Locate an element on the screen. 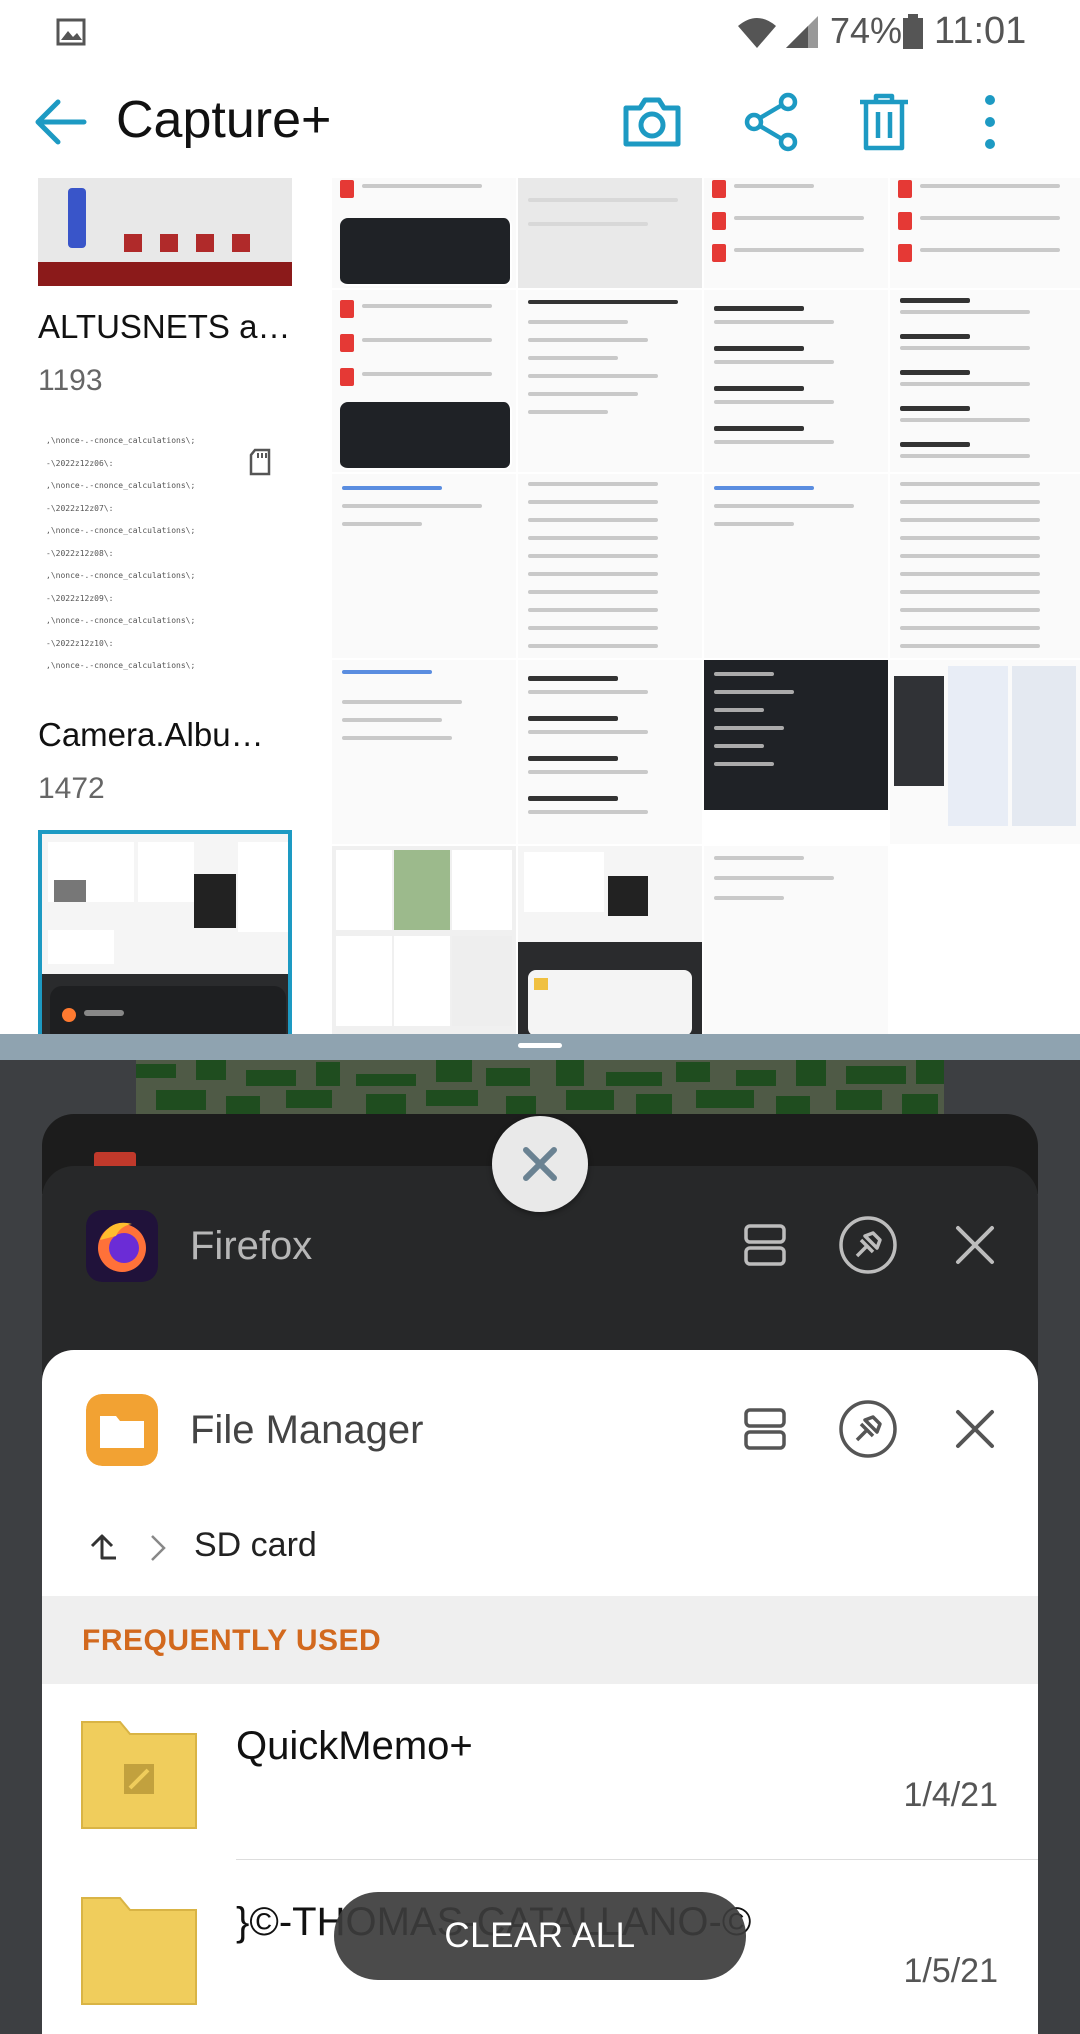 The width and height of the screenshot is (1080, 2034). section-title: FREQUENTLY USED is located at coordinates (232, 1640).